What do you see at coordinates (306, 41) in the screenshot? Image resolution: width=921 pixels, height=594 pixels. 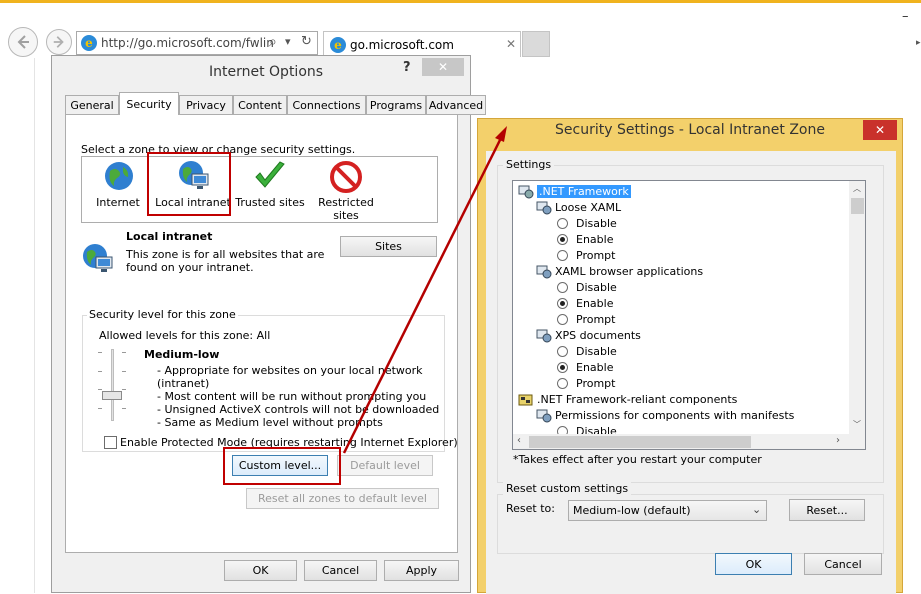 I see `refresh-icon: ↻` at bounding box center [306, 41].